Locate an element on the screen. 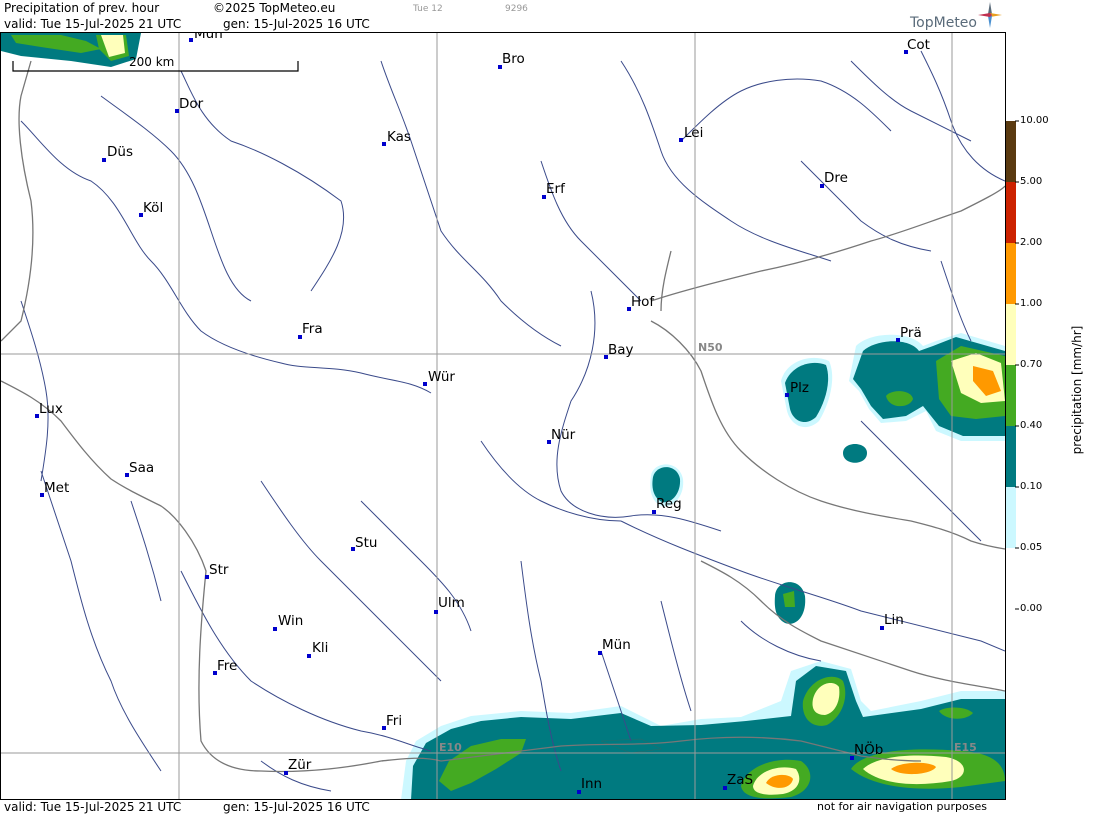 The image size is (1095, 815). city-marker: Fri is located at coordinates (392, 721).